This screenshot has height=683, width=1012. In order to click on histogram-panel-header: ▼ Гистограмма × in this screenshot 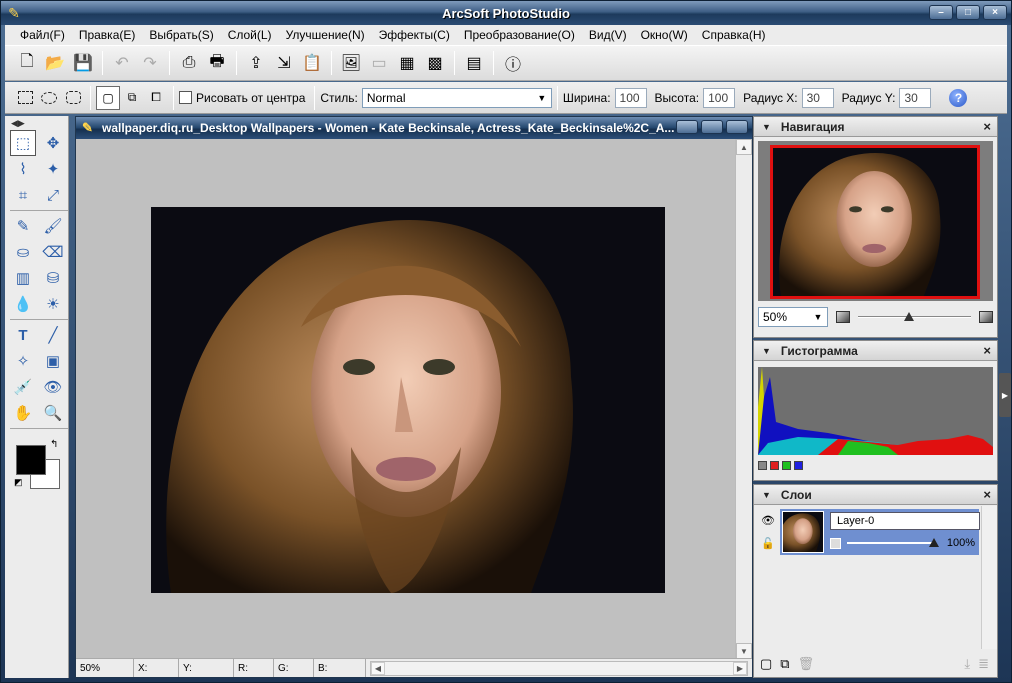, I will do `click(875, 351)`.